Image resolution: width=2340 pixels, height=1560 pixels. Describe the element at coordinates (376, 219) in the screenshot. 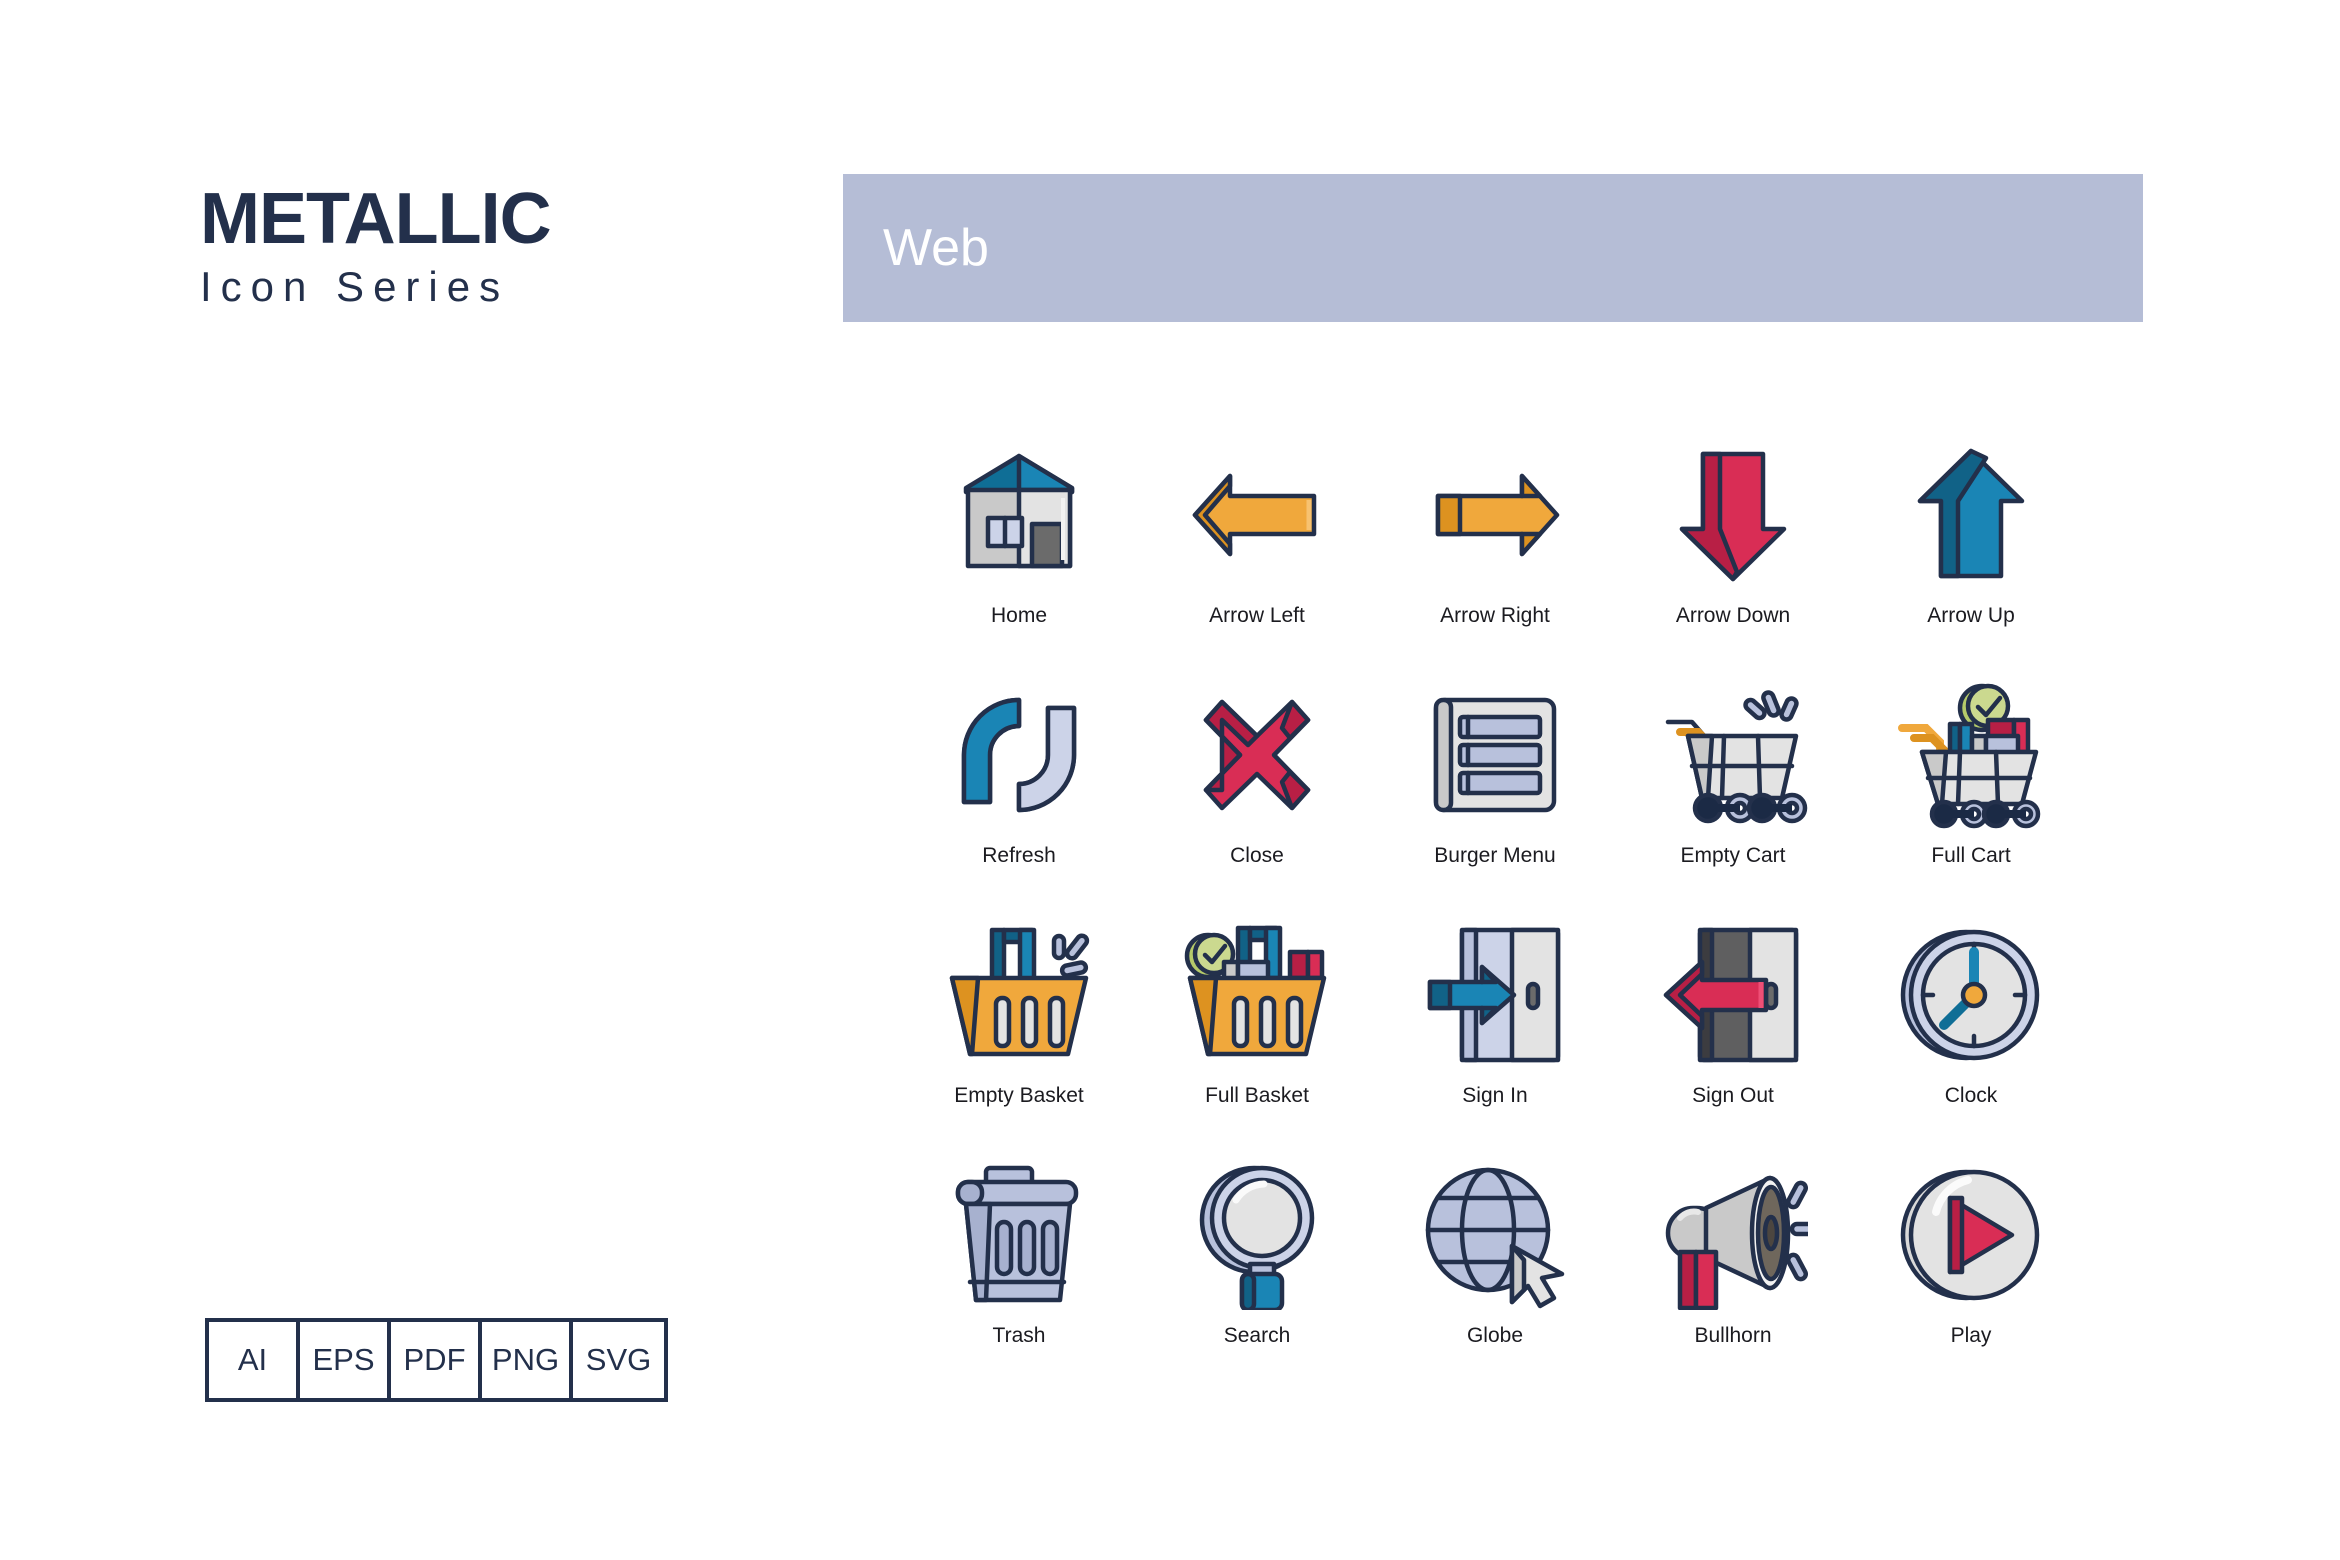

I see `brand-title: METALLIC` at that location.